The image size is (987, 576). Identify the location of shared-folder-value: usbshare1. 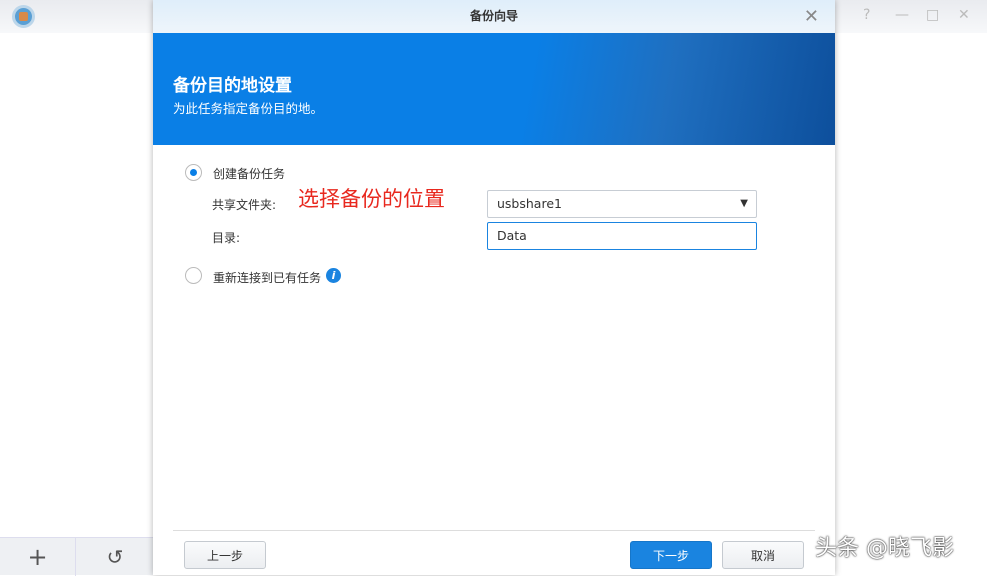
(529, 203).